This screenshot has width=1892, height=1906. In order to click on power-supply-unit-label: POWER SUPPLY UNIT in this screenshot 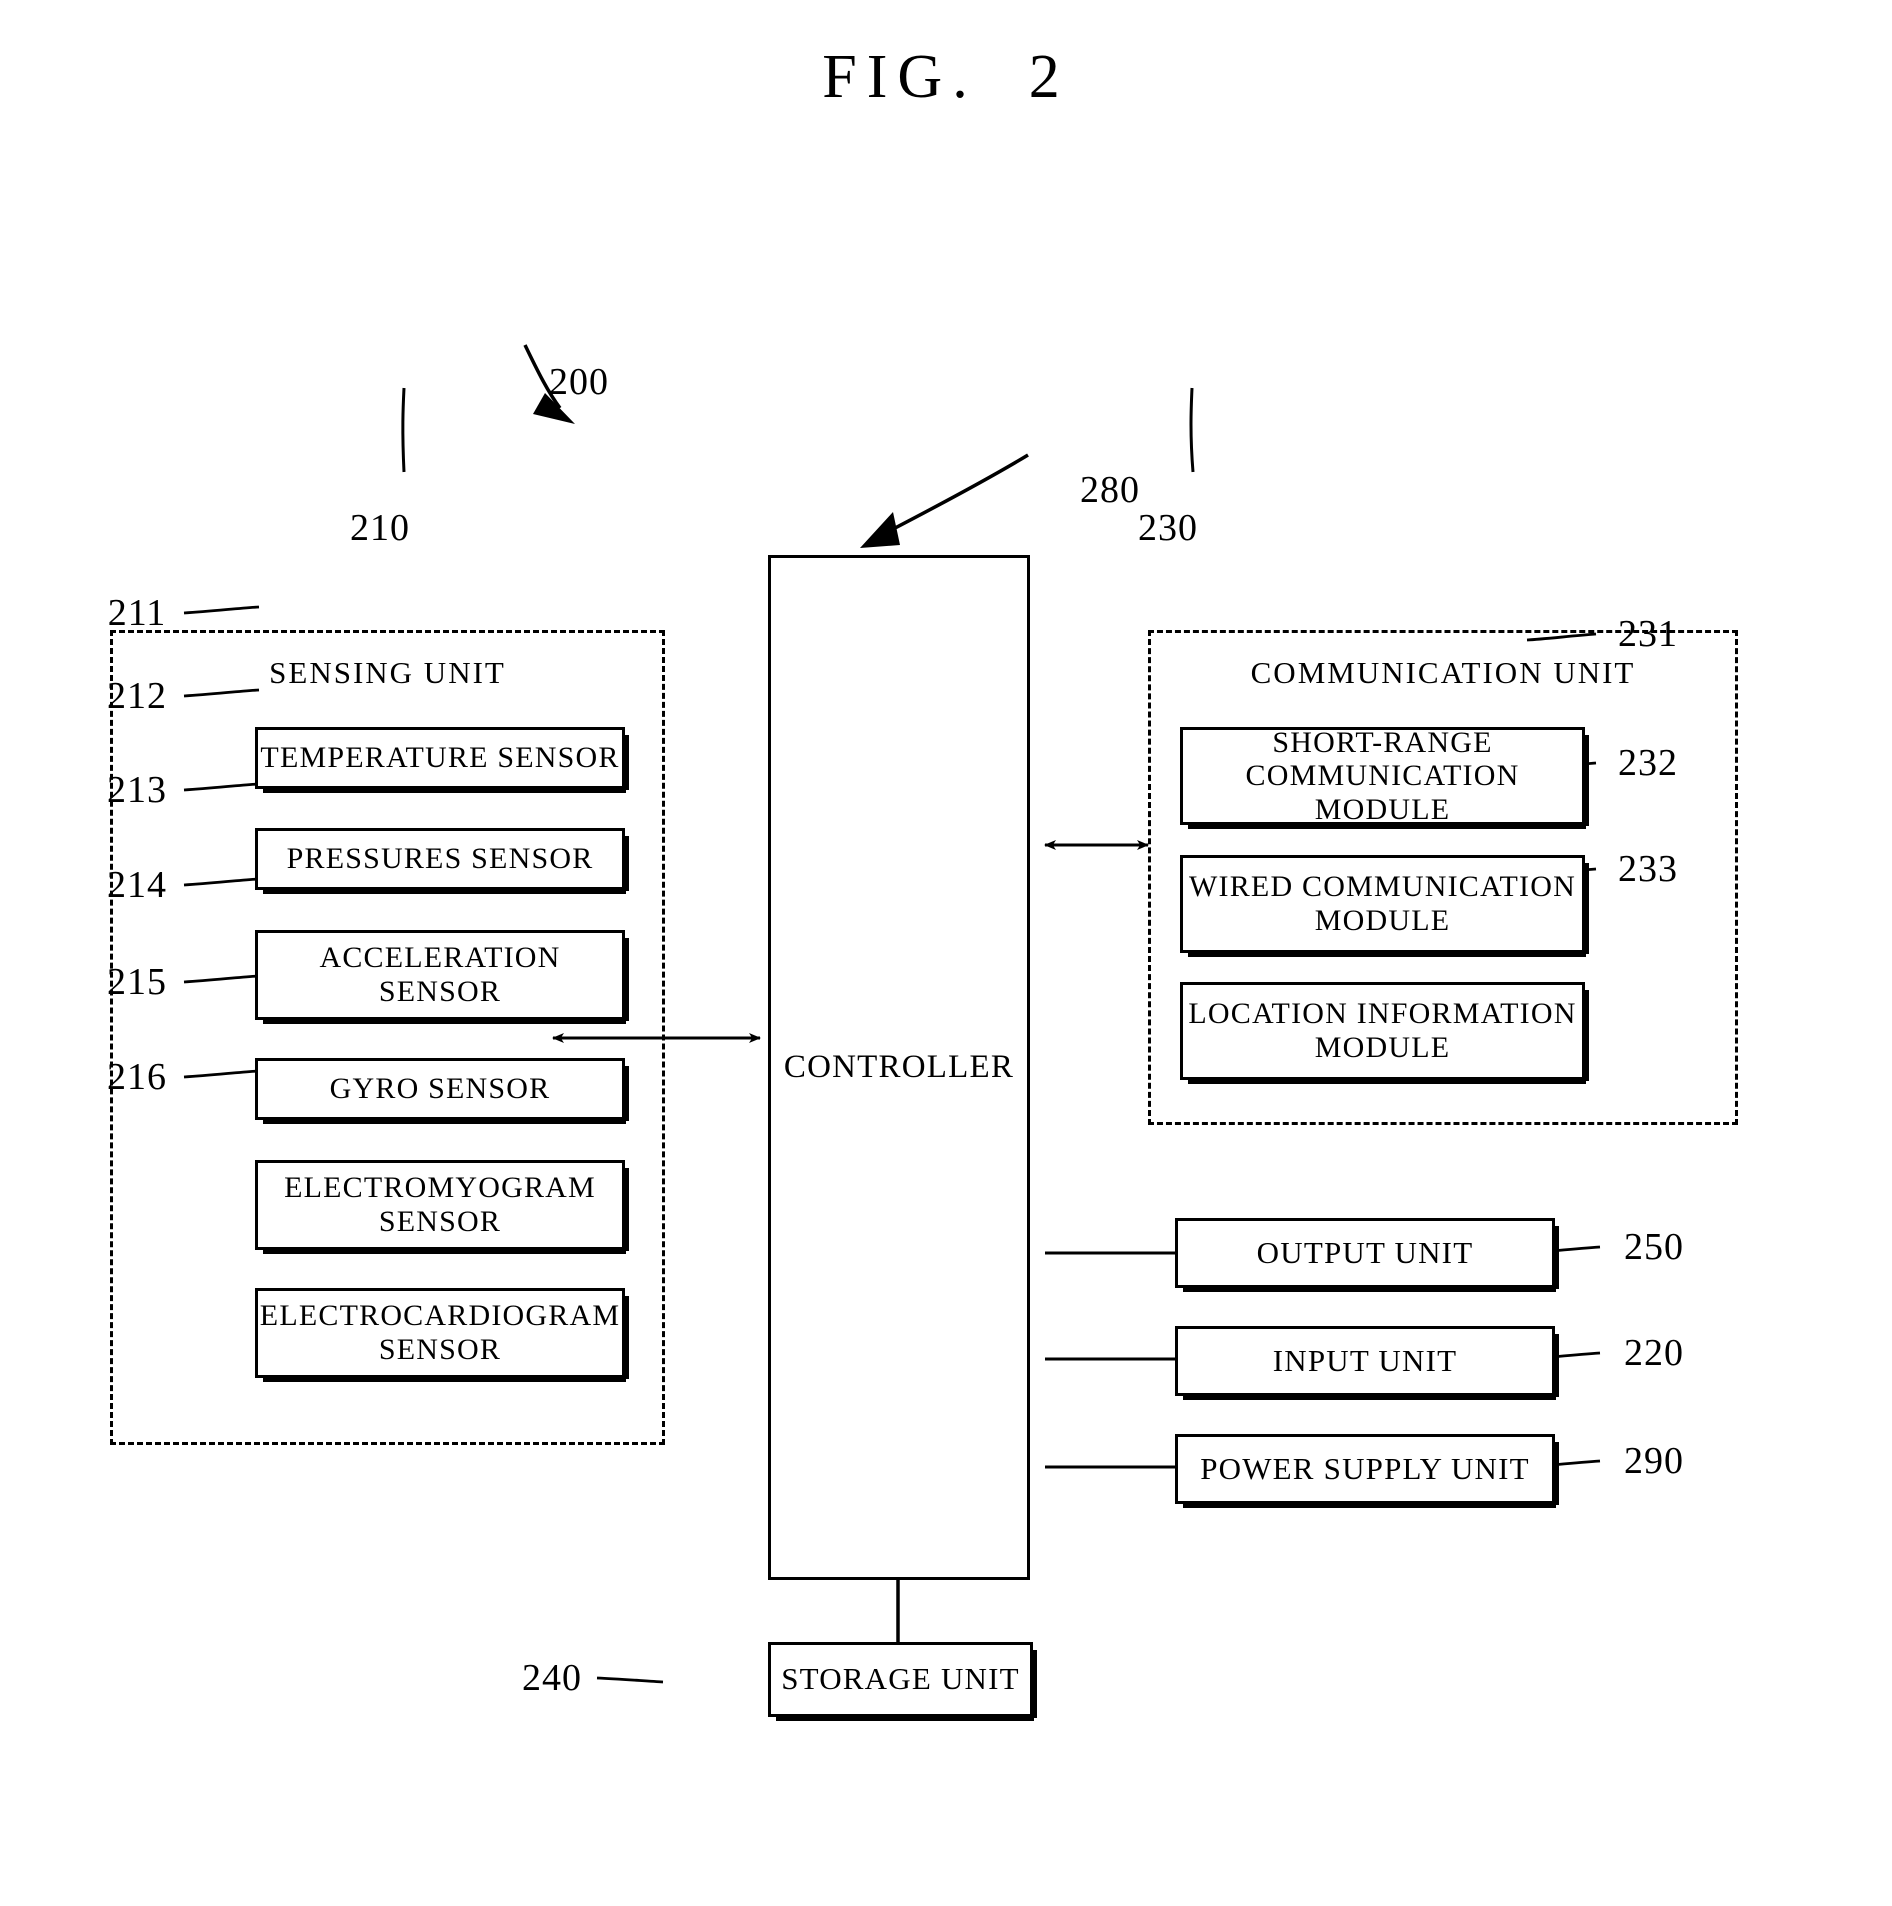, I will do `click(1365, 1468)`.